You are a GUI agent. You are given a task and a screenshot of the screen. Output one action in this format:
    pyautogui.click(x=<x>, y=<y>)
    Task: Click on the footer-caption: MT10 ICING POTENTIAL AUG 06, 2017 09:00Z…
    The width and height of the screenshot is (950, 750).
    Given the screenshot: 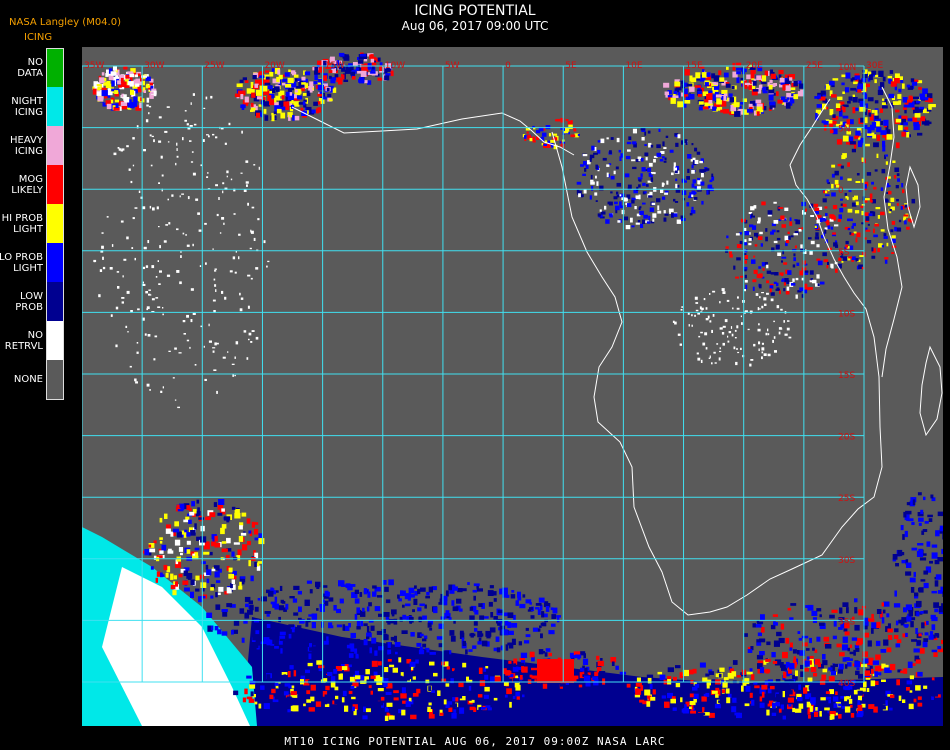 What is the action you would take?
    pyautogui.click(x=475, y=741)
    